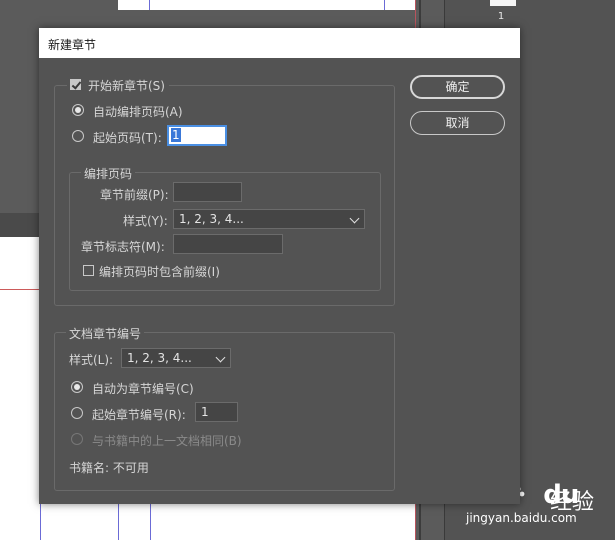 The height and width of the screenshot is (540, 615). I want to click on include-prefix-checkbox, so click(88, 270).